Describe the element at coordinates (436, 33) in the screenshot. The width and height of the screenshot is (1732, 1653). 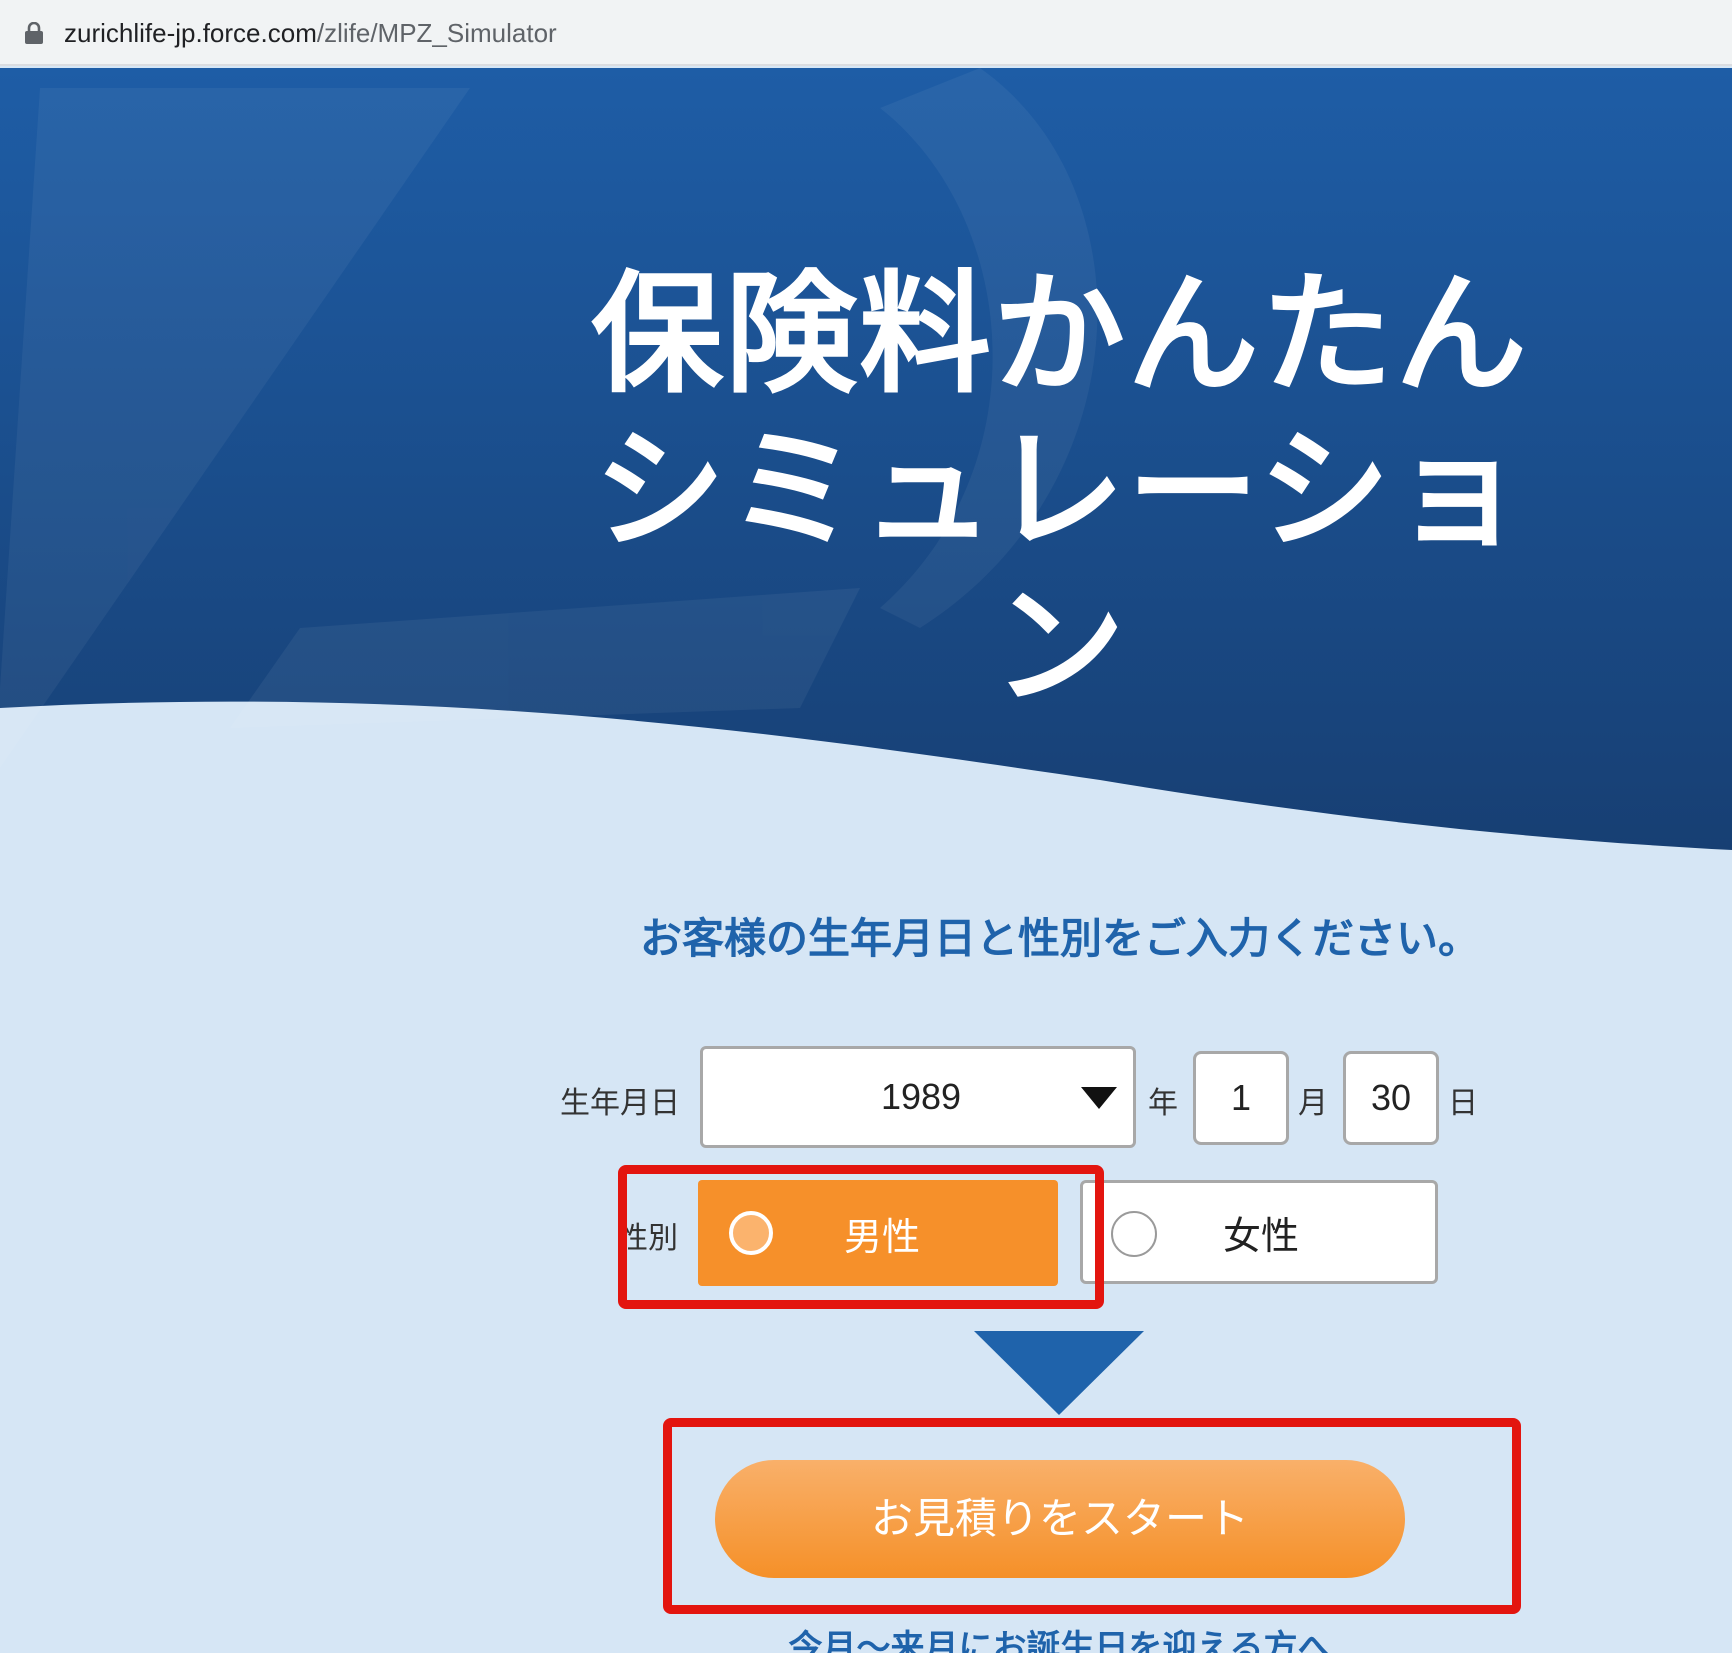
I see `url-path: /zlife/MPZ_Simulator` at that location.